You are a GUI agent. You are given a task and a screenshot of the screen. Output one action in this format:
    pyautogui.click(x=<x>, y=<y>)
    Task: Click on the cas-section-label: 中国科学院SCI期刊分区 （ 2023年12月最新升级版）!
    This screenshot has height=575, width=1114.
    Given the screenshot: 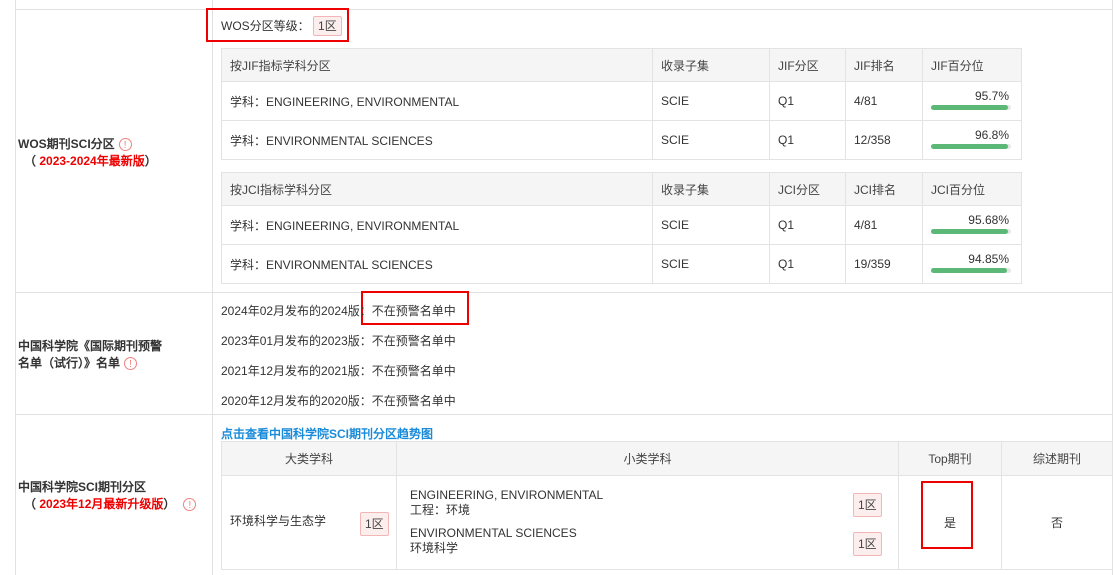 What is the action you would take?
    pyautogui.click(x=113, y=496)
    